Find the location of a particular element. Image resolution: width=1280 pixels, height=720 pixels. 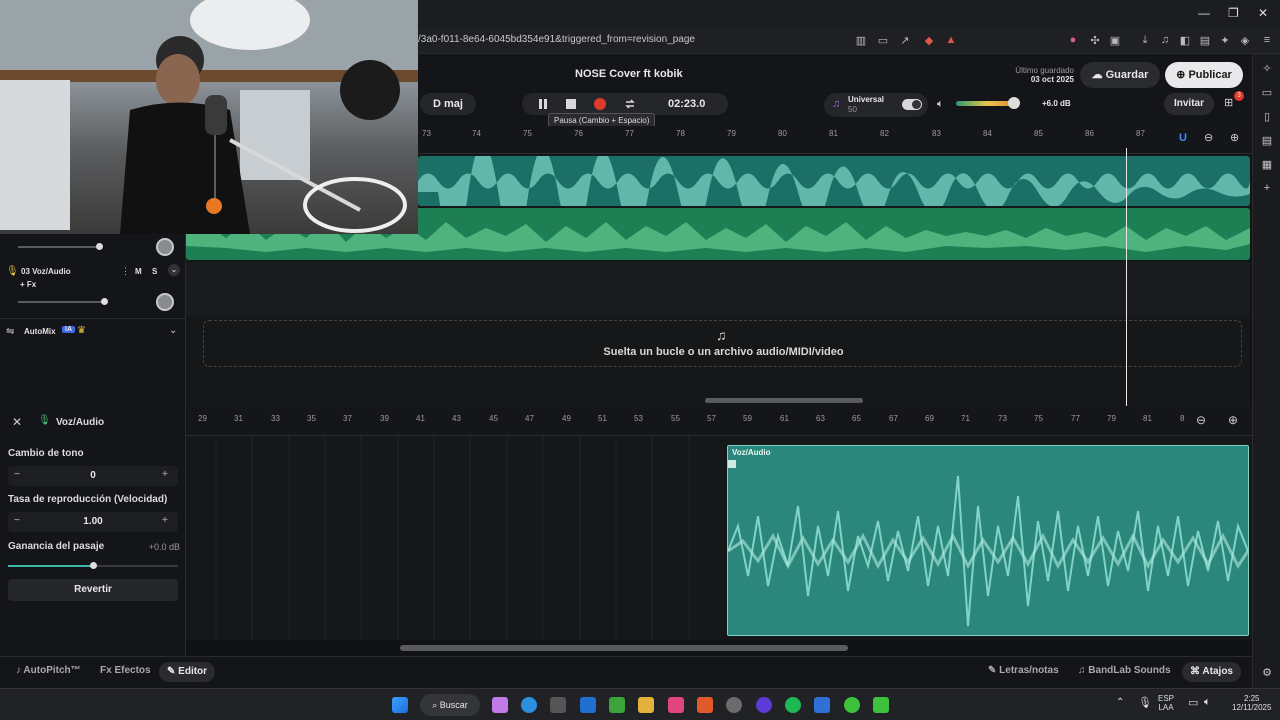

revert-button: Revertir is located at coordinates (93, 590).